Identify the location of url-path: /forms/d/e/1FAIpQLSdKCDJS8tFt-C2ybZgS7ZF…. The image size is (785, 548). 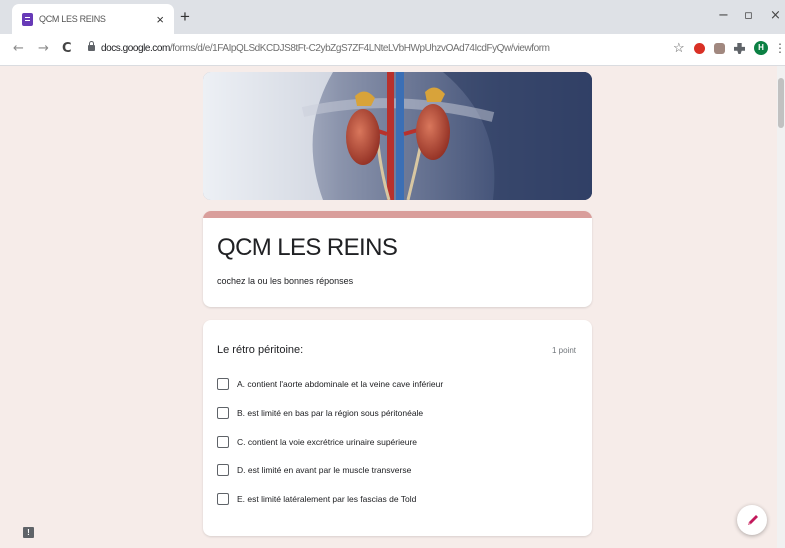
(359, 48).